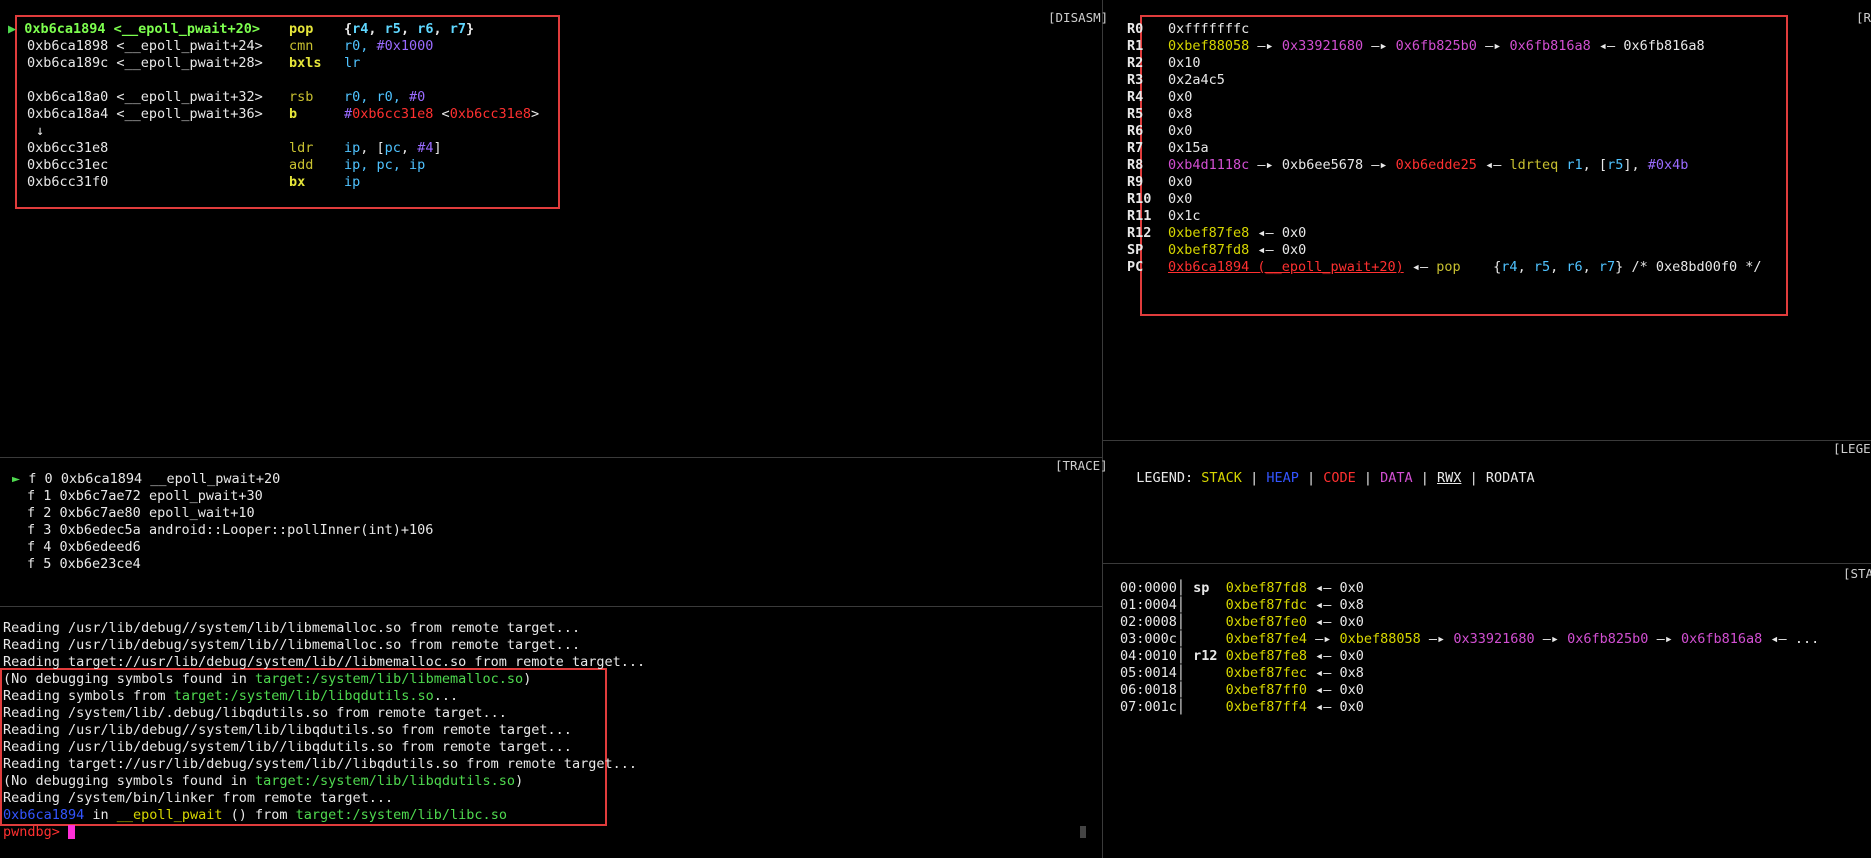 This screenshot has height=858, width=1871. I want to click on reg-name: R2, so click(1135, 63).